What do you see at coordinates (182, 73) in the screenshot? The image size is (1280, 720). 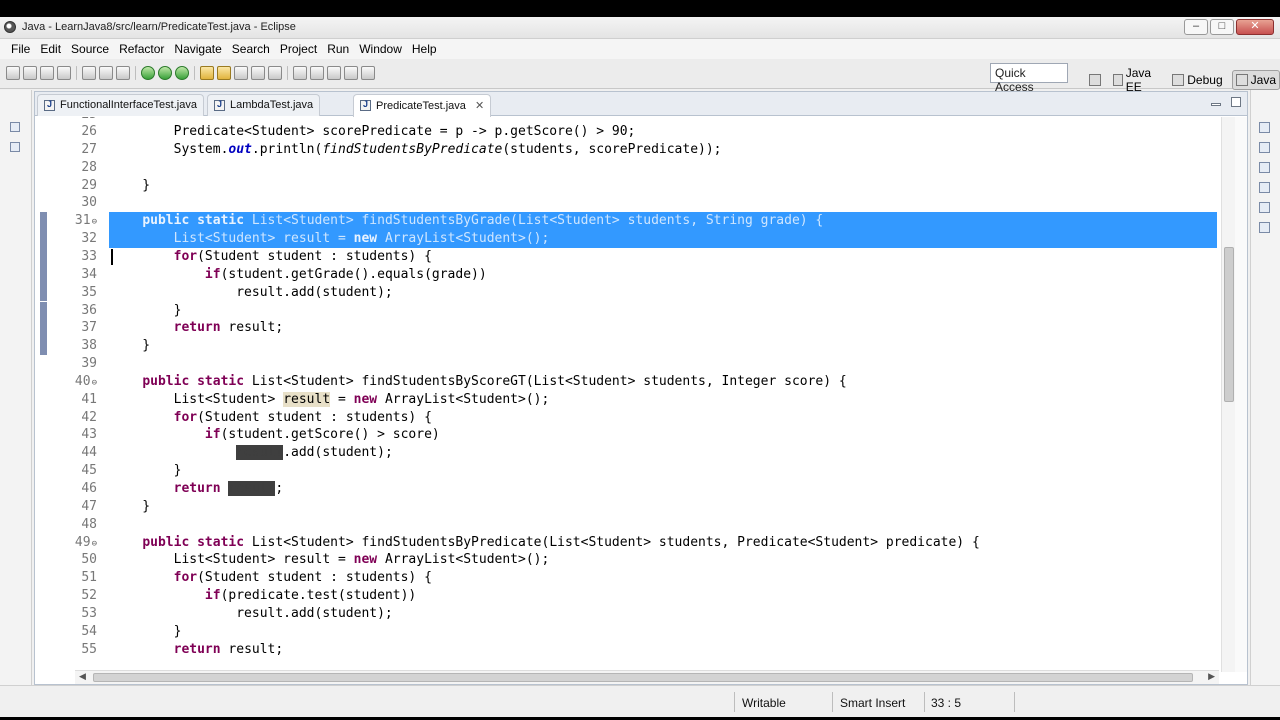 I see `external-tools-icon` at bounding box center [182, 73].